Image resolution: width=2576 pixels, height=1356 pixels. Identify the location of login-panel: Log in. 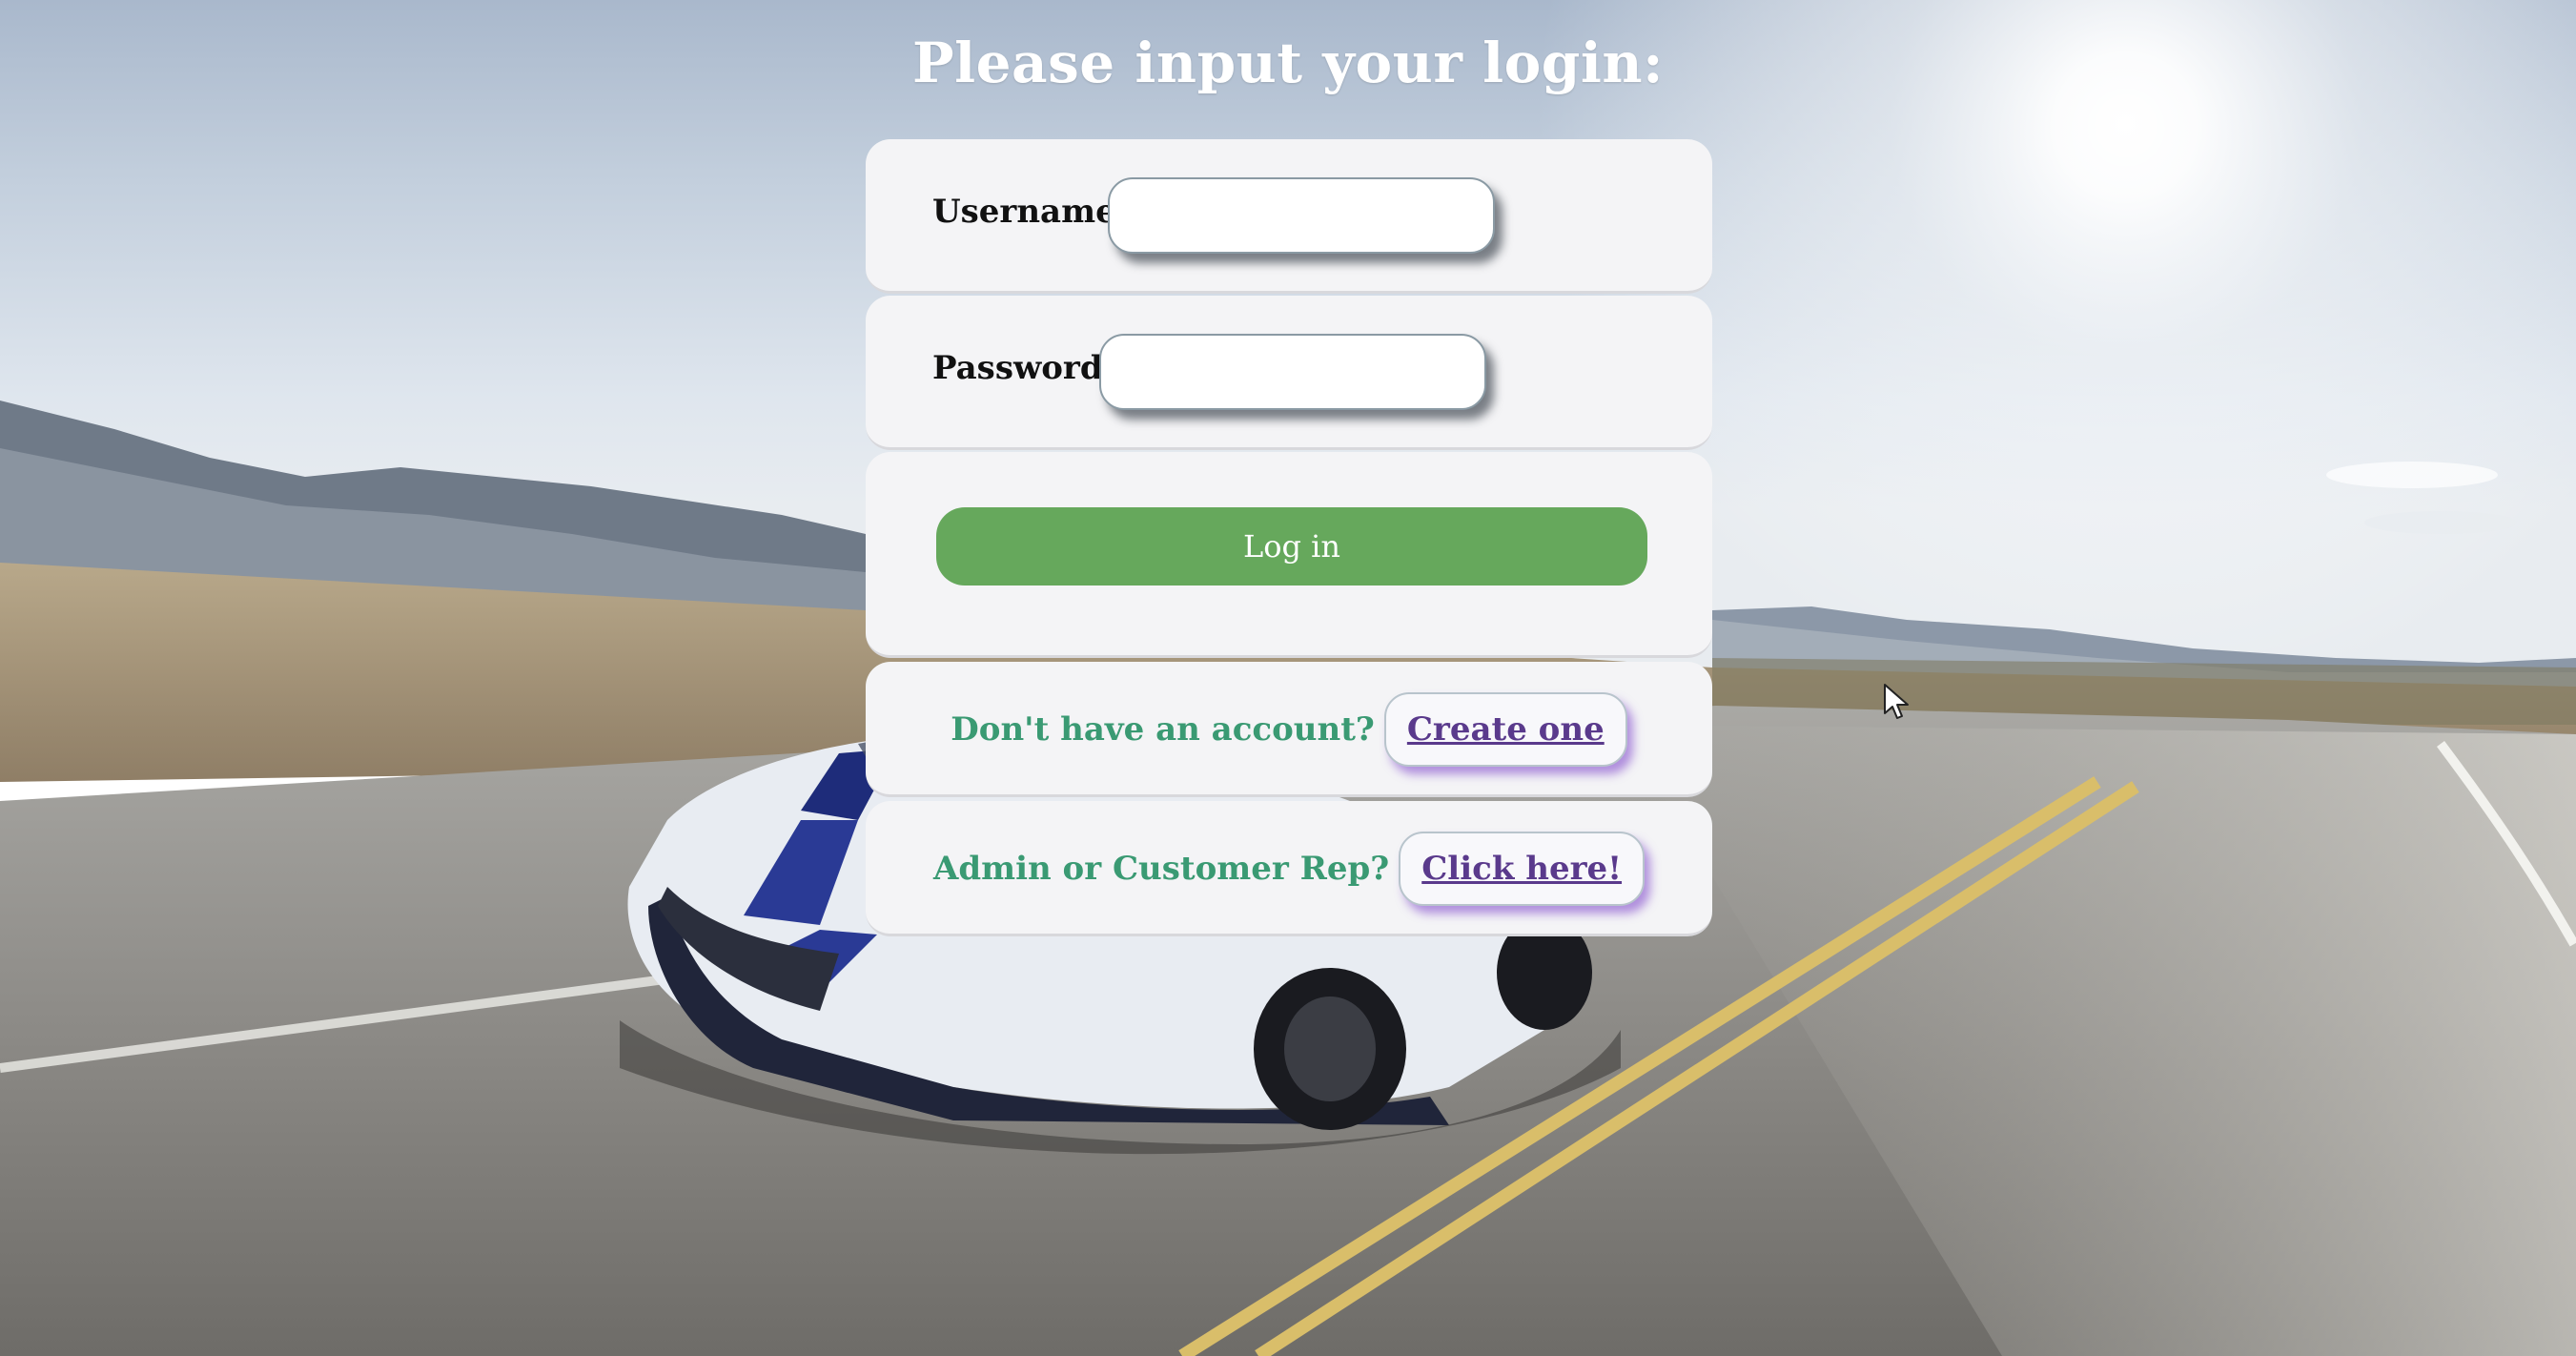
(1289, 555).